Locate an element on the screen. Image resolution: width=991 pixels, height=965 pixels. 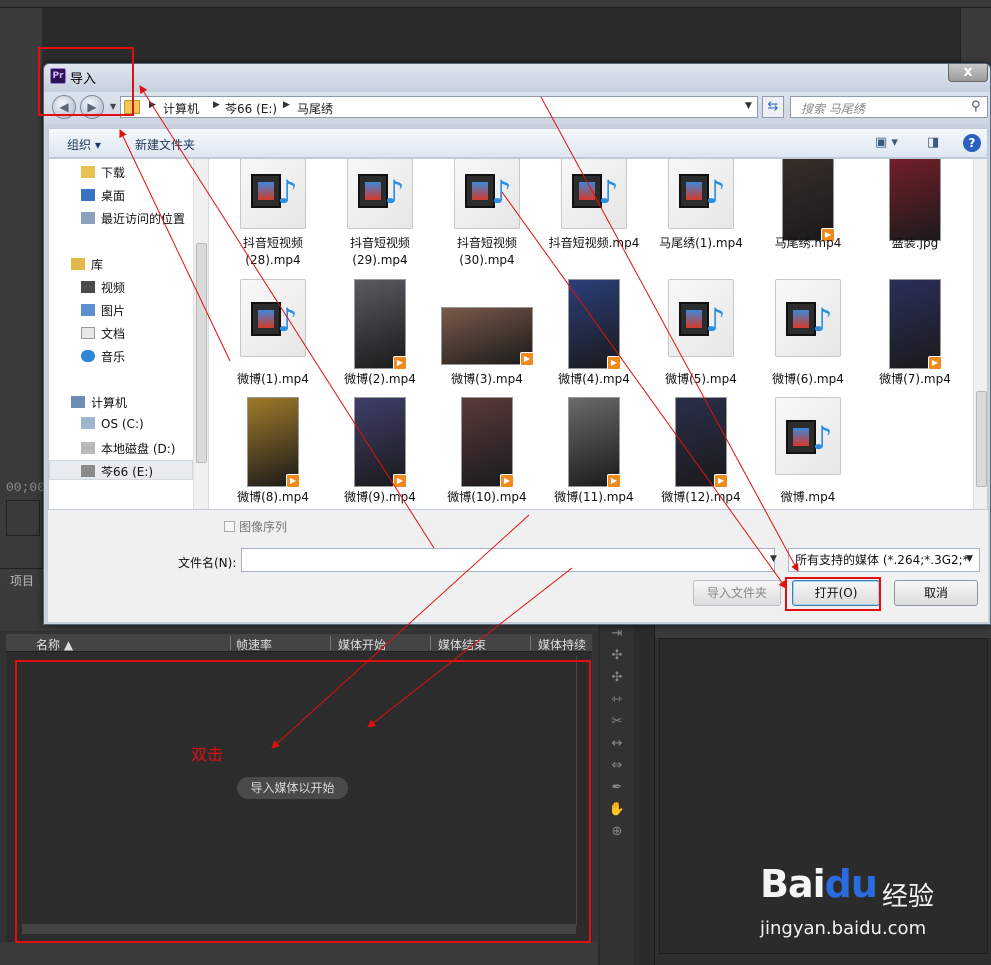
project-panel-title: 项目 is located at coordinates (22, 580).